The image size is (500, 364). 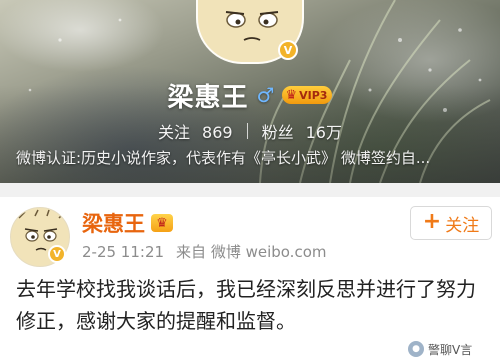 I want to click on post-timestamp: 2-25 11:21, so click(x=123, y=252).